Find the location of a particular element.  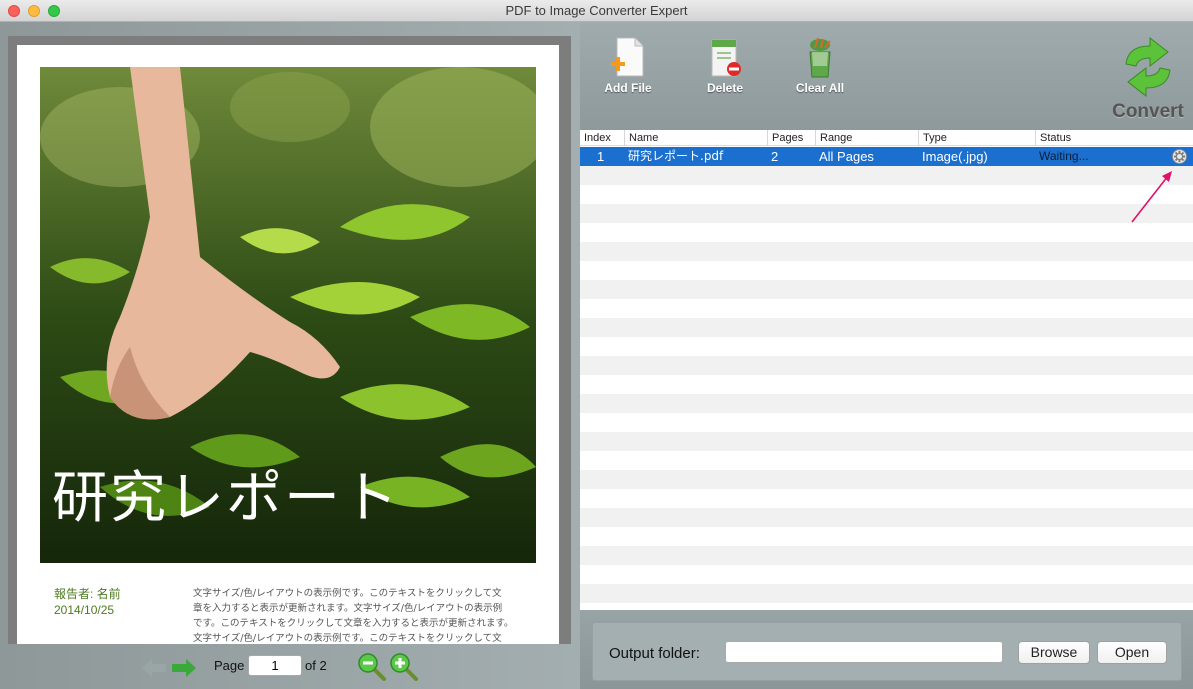

toolbar: Add File Delete Clear All Convert is located at coordinates (886, 76).